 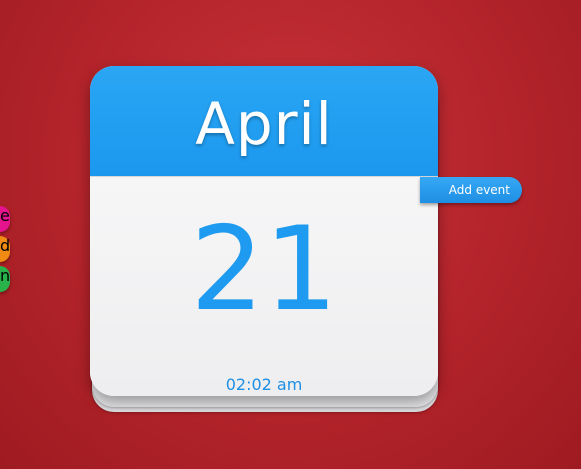 What do you see at coordinates (264, 269) in the screenshot?
I see `day-number: 21` at bounding box center [264, 269].